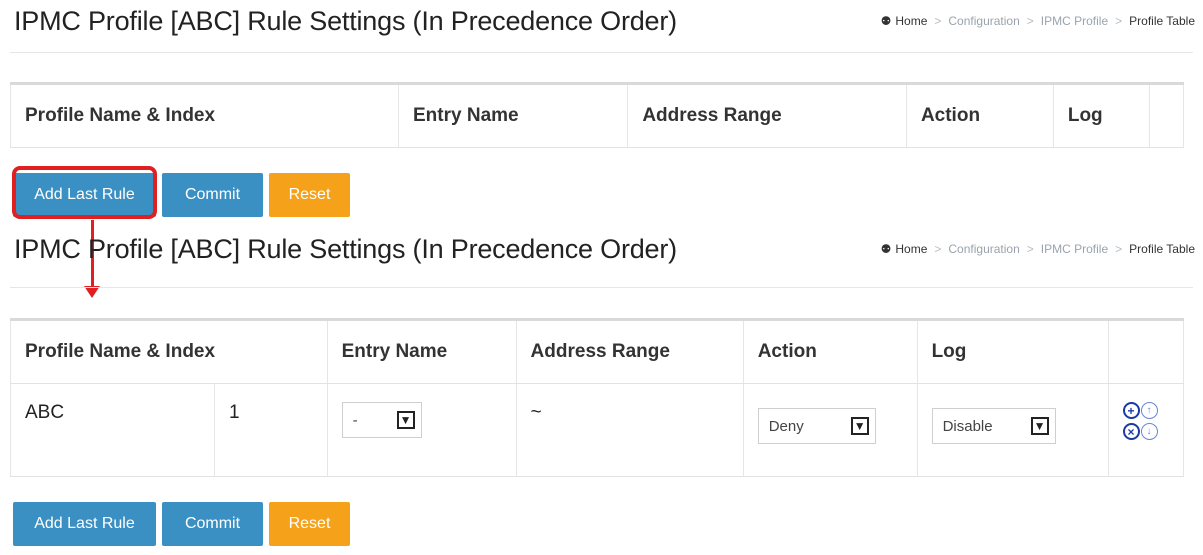  I want to click on add-last-rule-button: Add Last Rule, so click(84, 524).